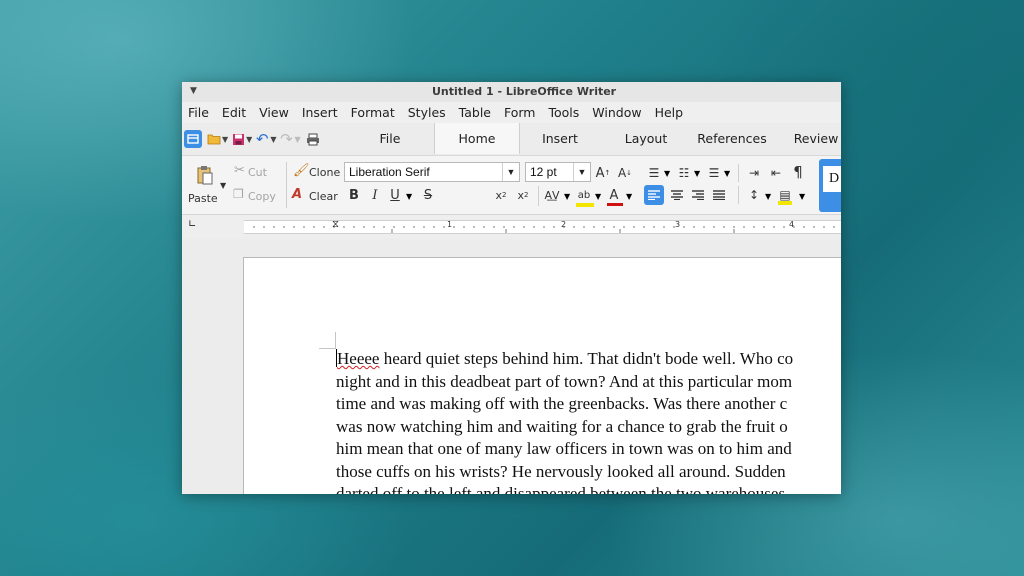 The height and width of the screenshot is (576, 1024). I want to click on menu-help: Help, so click(669, 112).